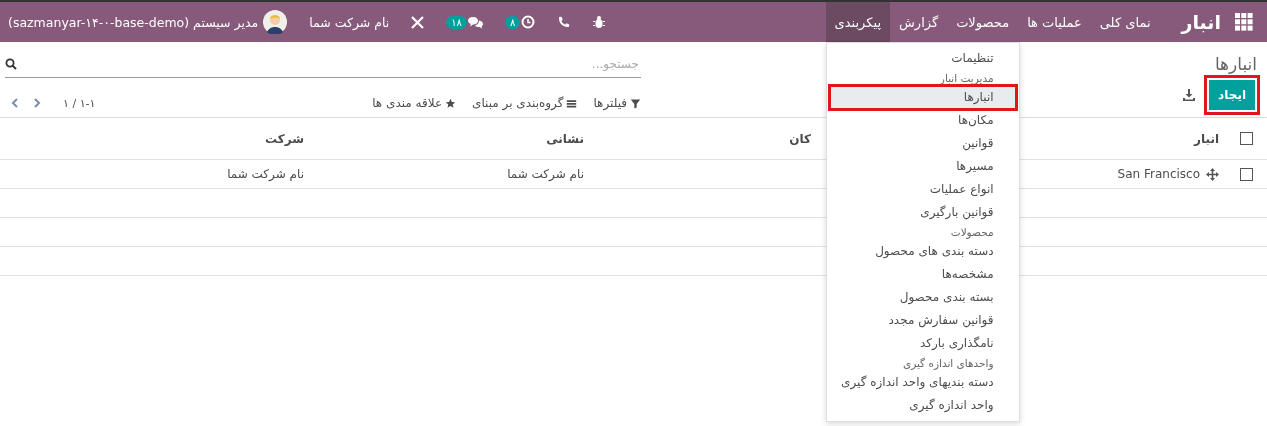 The width and height of the screenshot is (1267, 426). Describe the element at coordinates (513, 22) in the screenshot. I see `activities-count: ۸` at that location.